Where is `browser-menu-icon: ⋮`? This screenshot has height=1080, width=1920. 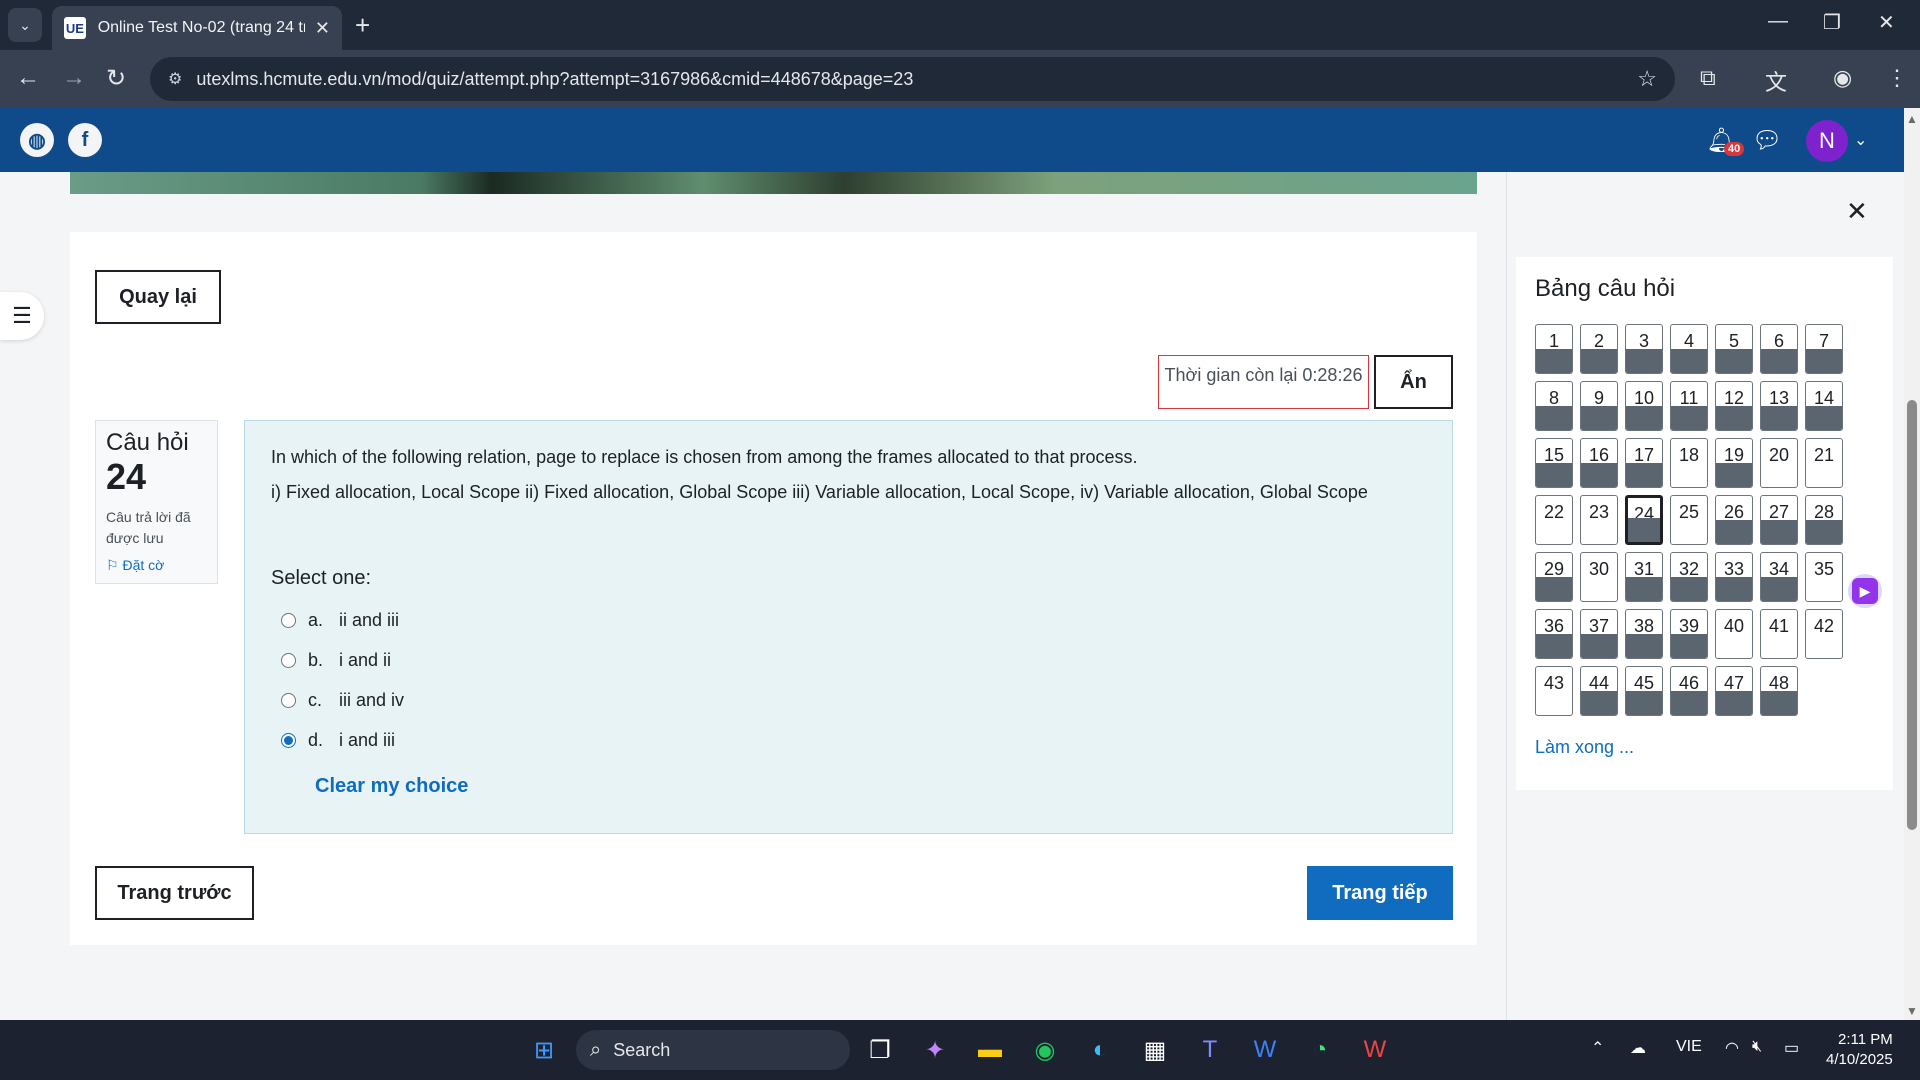 browser-menu-icon: ⋮ is located at coordinates (1897, 78).